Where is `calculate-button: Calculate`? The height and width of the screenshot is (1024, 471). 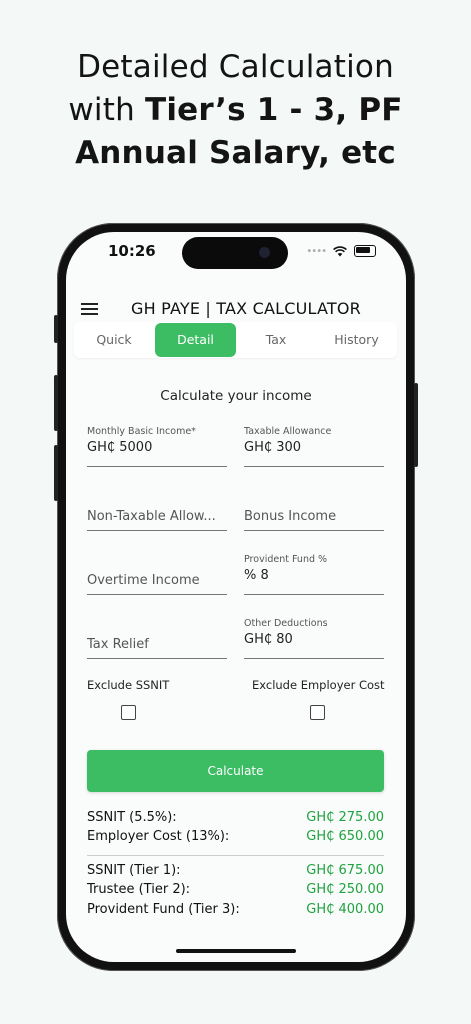
calculate-button: Calculate is located at coordinates (235, 771).